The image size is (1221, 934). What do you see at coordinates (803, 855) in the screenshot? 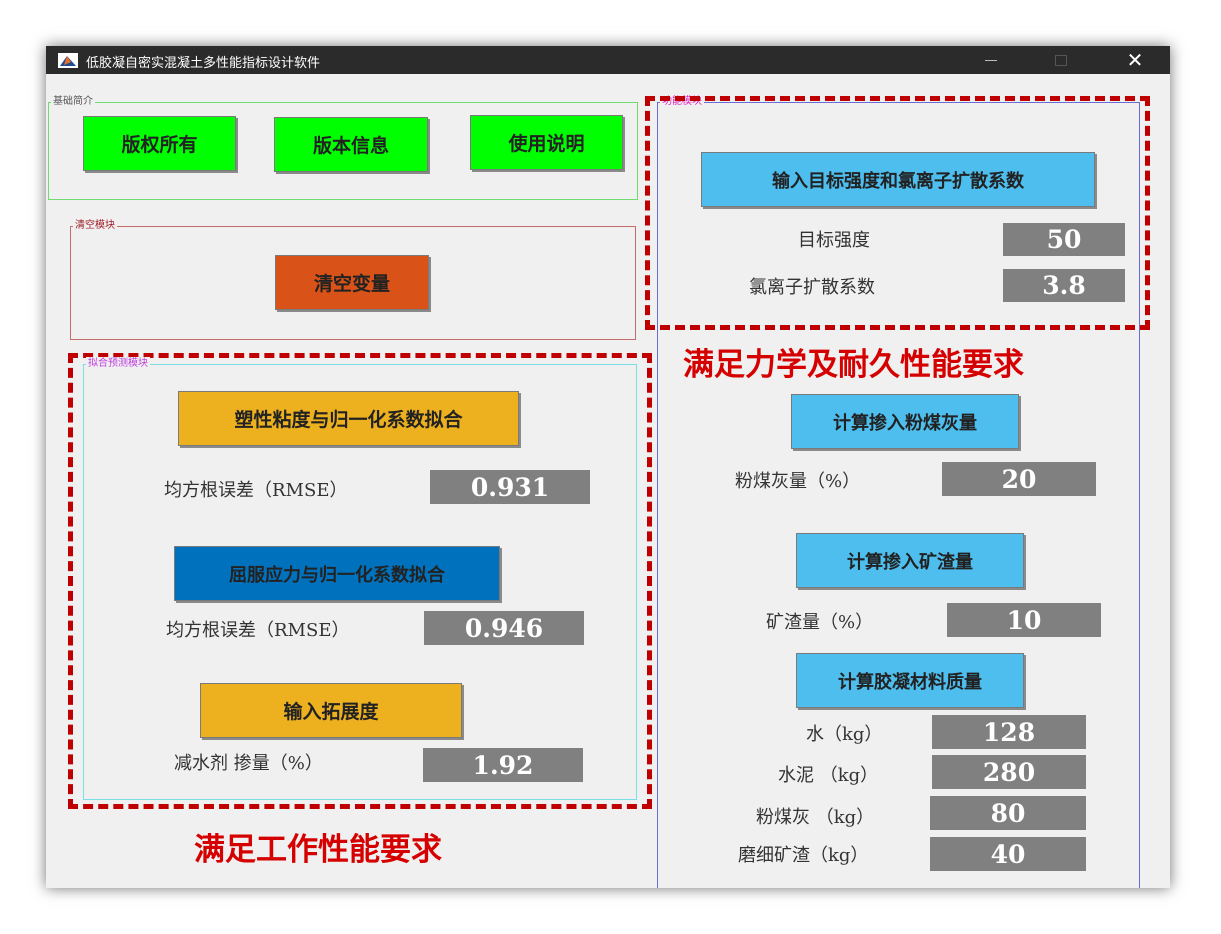
I see `slag-mass-label: 磨细矿渣（kg）` at bounding box center [803, 855].